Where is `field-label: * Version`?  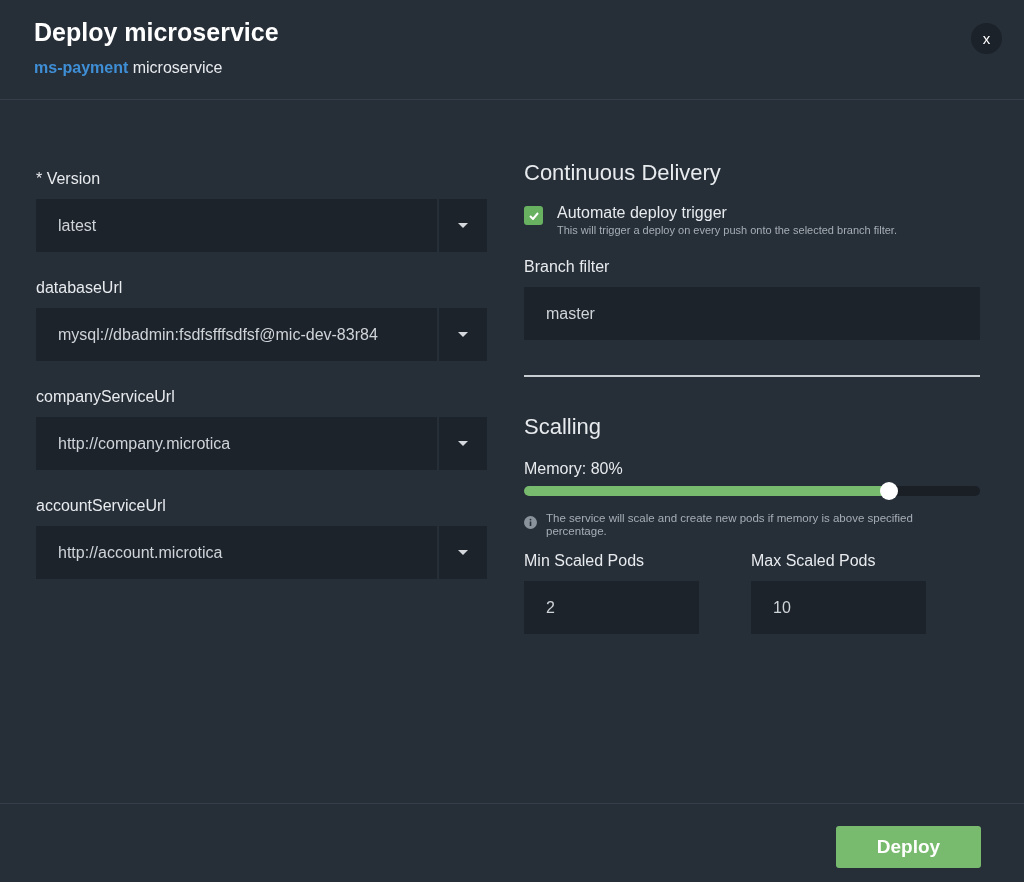
field-label: * Version is located at coordinates (69, 179).